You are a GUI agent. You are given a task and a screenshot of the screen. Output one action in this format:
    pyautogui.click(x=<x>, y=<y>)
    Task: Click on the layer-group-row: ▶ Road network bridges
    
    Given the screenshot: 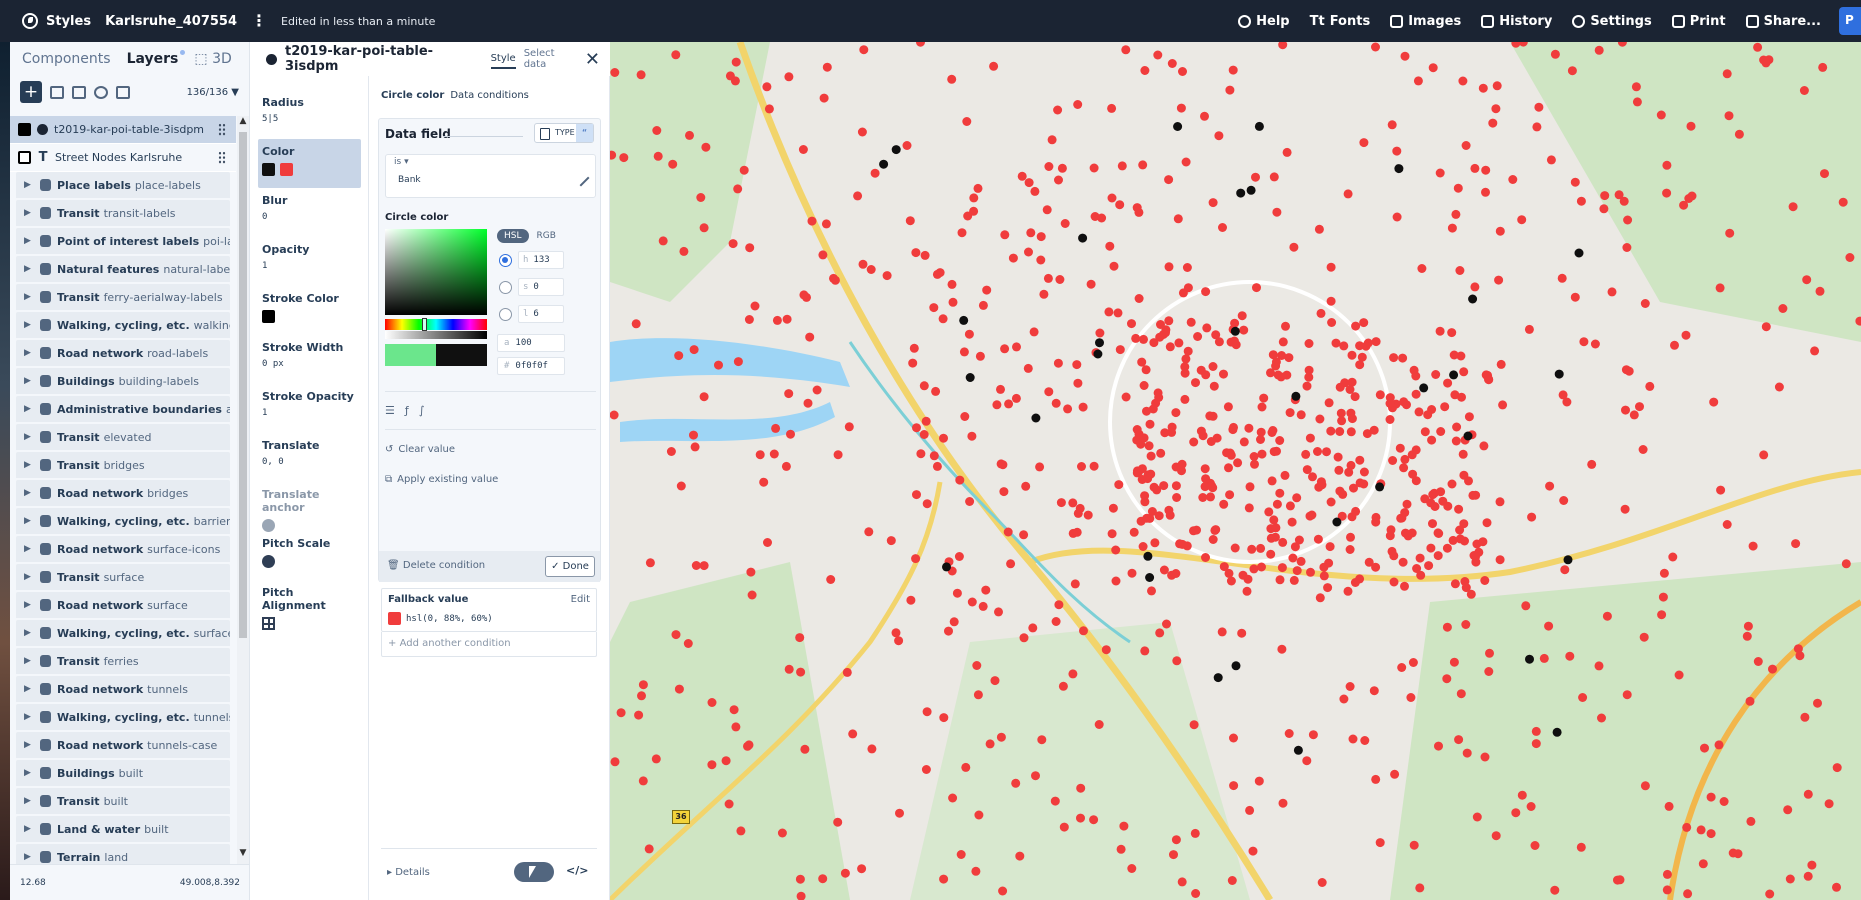 What is the action you would take?
    pyautogui.click(x=123, y=494)
    